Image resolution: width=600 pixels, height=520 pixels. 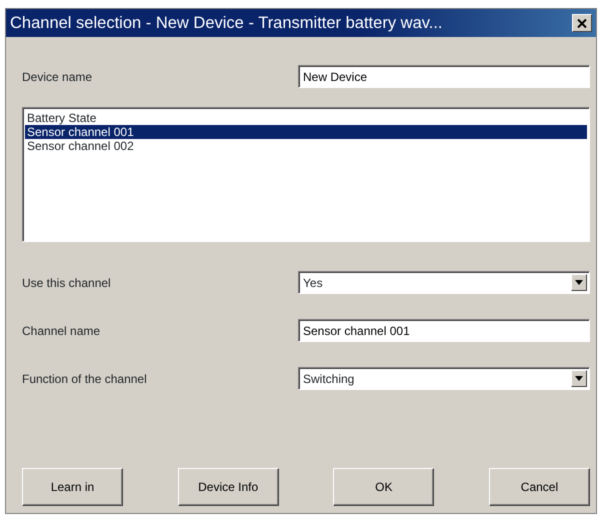 I want to click on dialog-button: Device Info, so click(x=228, y=487).